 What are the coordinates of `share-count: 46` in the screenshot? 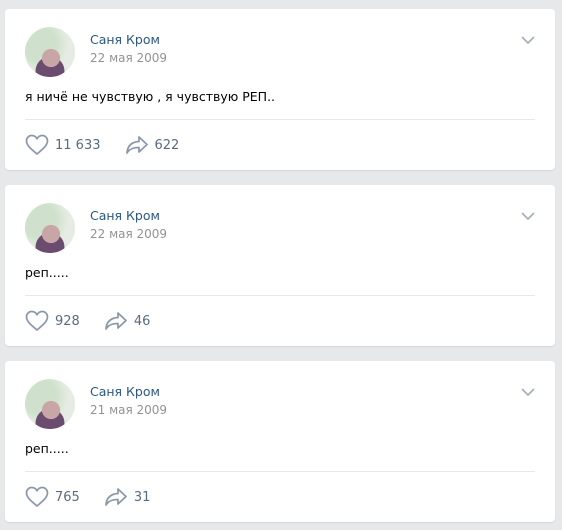 It's located at (142, 321).